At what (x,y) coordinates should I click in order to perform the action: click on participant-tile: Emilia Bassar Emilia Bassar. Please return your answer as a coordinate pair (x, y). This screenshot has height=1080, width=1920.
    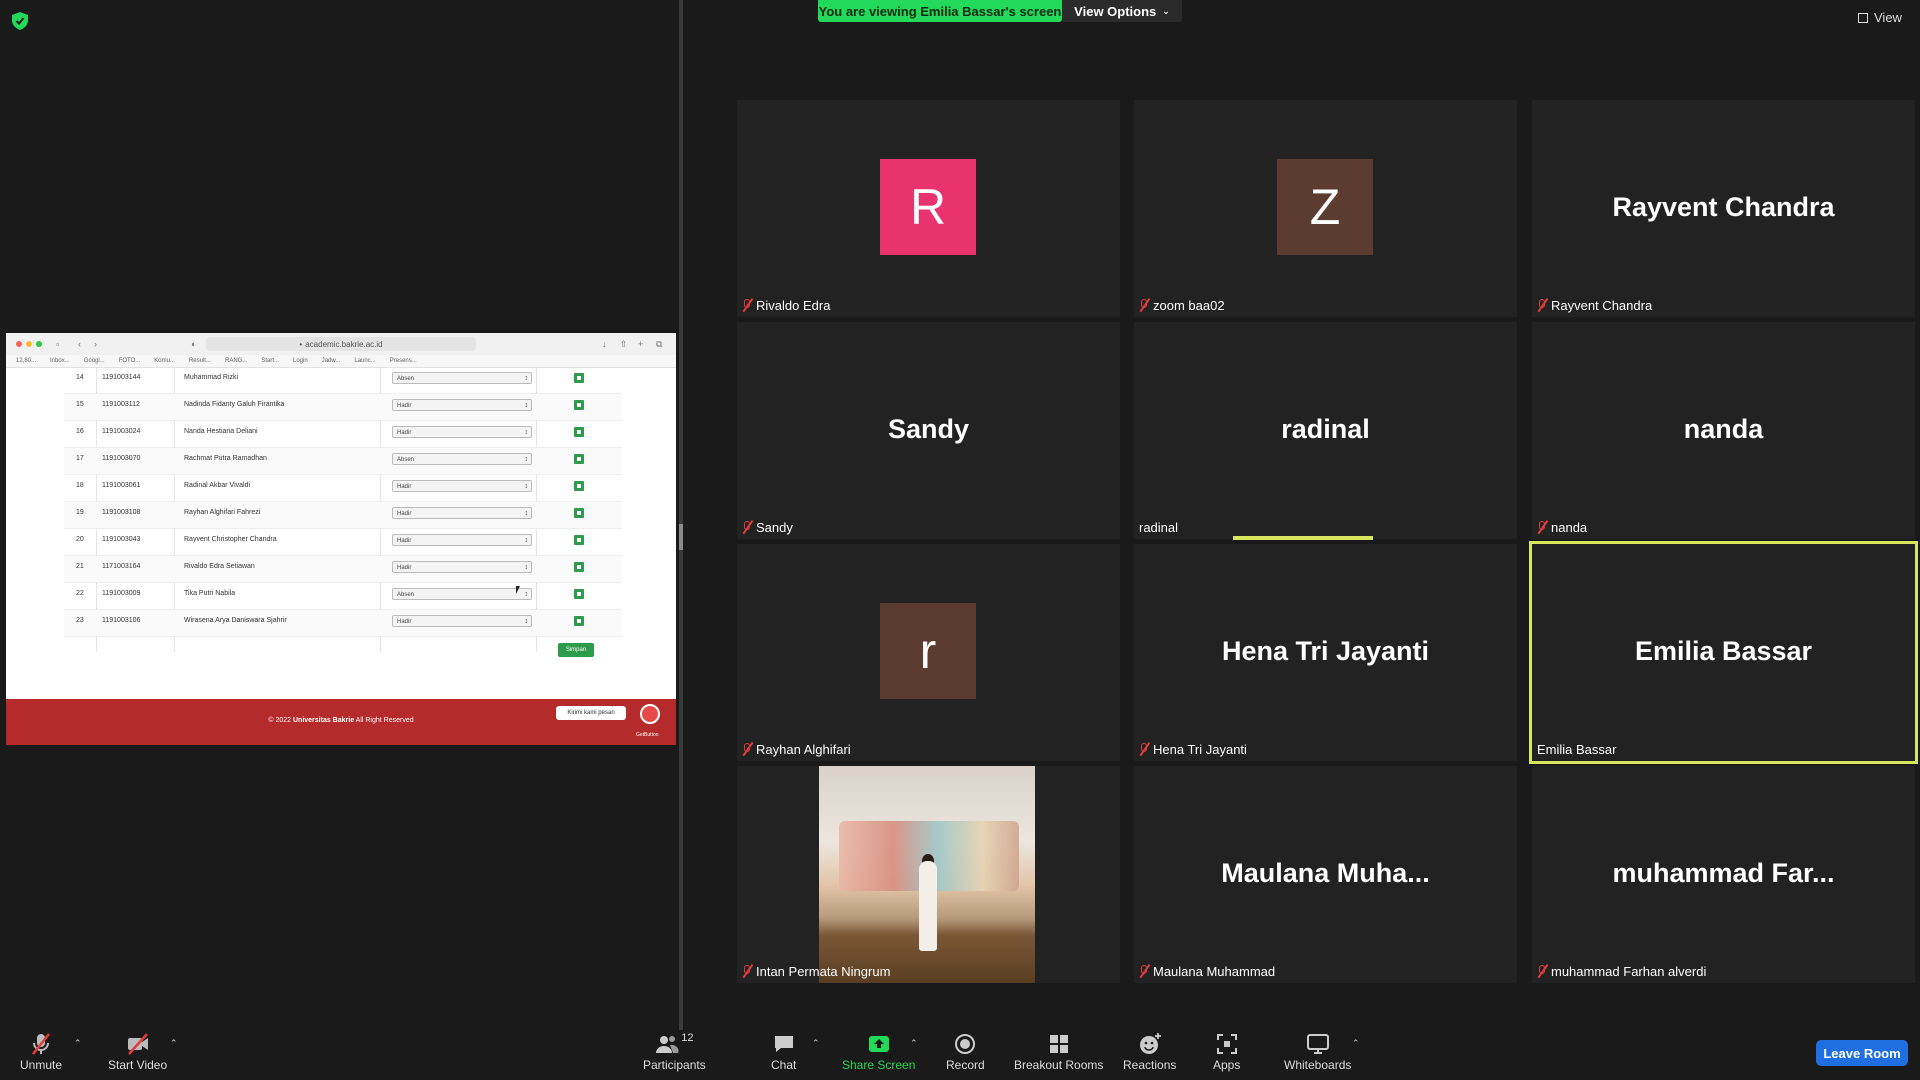
    Looking at the image, I should click on (1723, 652).